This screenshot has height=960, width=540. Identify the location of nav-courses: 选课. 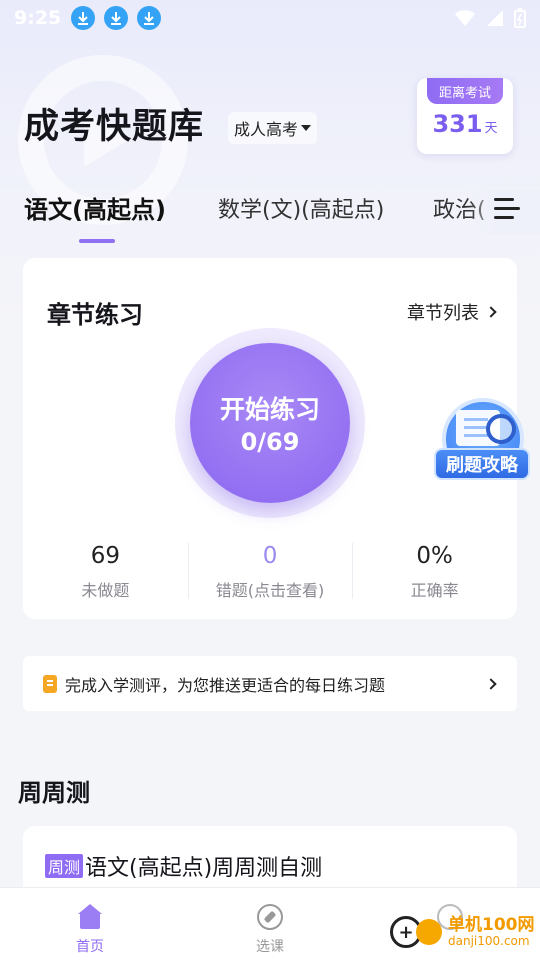
(270, 924).